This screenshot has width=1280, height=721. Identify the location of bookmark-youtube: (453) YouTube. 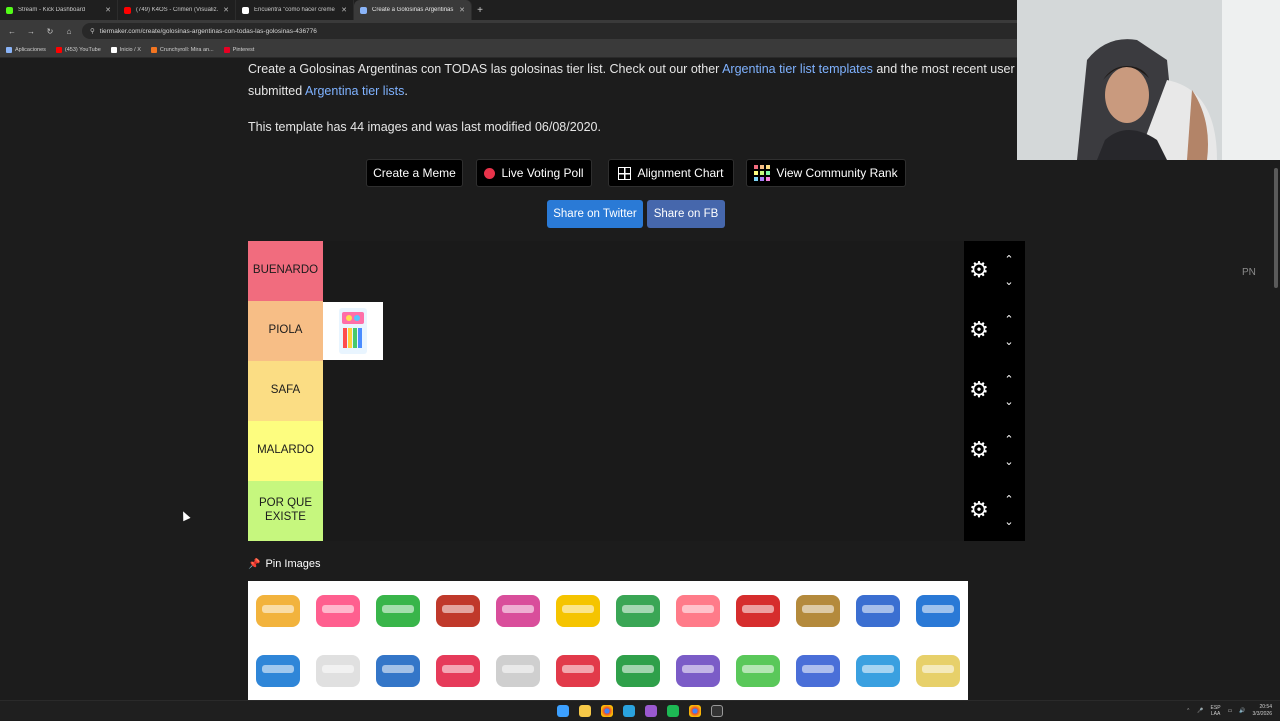
(78, 49).